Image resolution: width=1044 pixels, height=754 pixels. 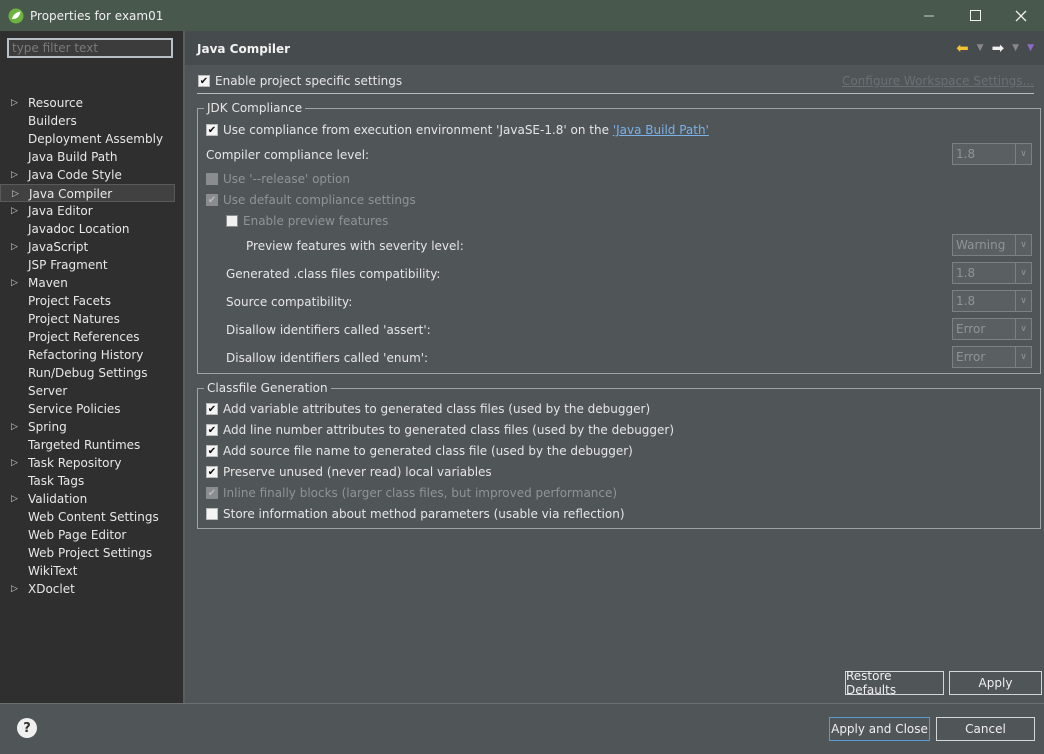 What do you see at coordinates (992, 357) in the screenshot?
I see `enum-select: Error ∨` at bounding box center [992, 357].